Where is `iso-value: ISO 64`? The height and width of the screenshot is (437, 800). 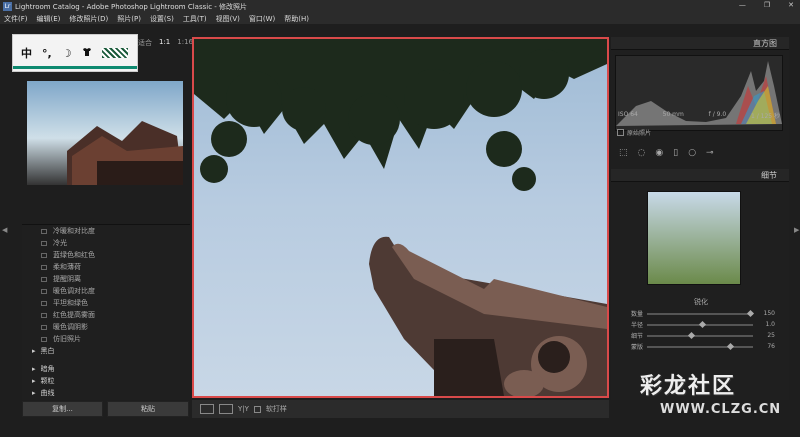
iso-value: ISO 64 is located at coordinates (628, 114).